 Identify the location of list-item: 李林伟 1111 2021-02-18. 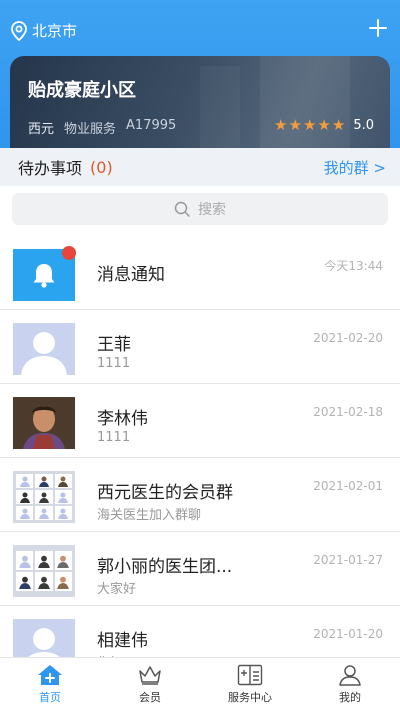
(200, 421).